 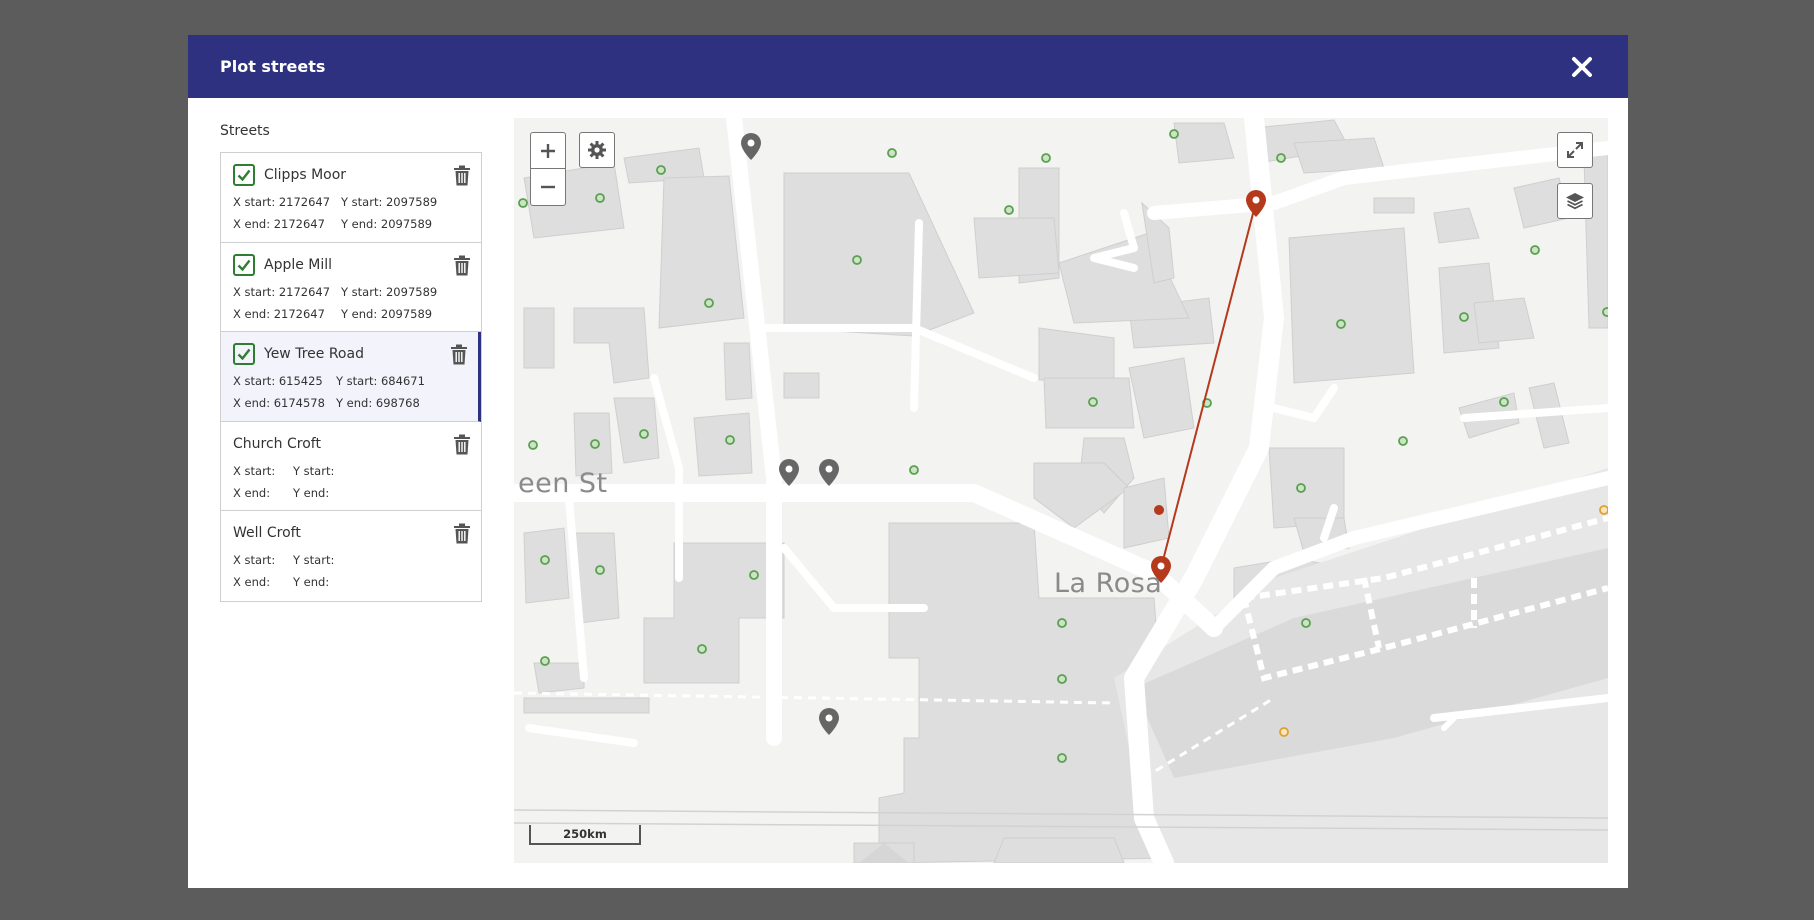 What do you see at coordinates (278, 381) in the screenshot?
I see `x-start-label: X start: 615425` at bounding box center [278, 381].